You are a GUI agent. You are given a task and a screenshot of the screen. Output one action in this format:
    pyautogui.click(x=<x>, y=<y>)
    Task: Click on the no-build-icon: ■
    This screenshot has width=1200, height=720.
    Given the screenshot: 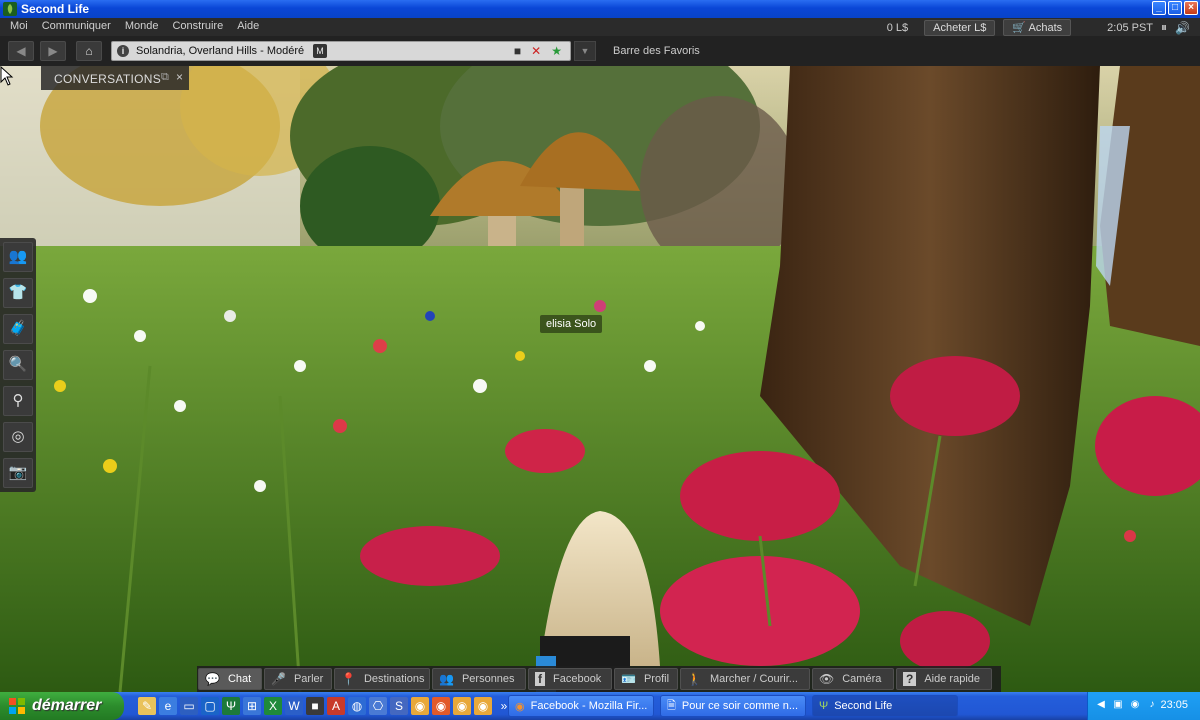 What is the action you would take?
    pyautogui.click(x=517, y=51)
    